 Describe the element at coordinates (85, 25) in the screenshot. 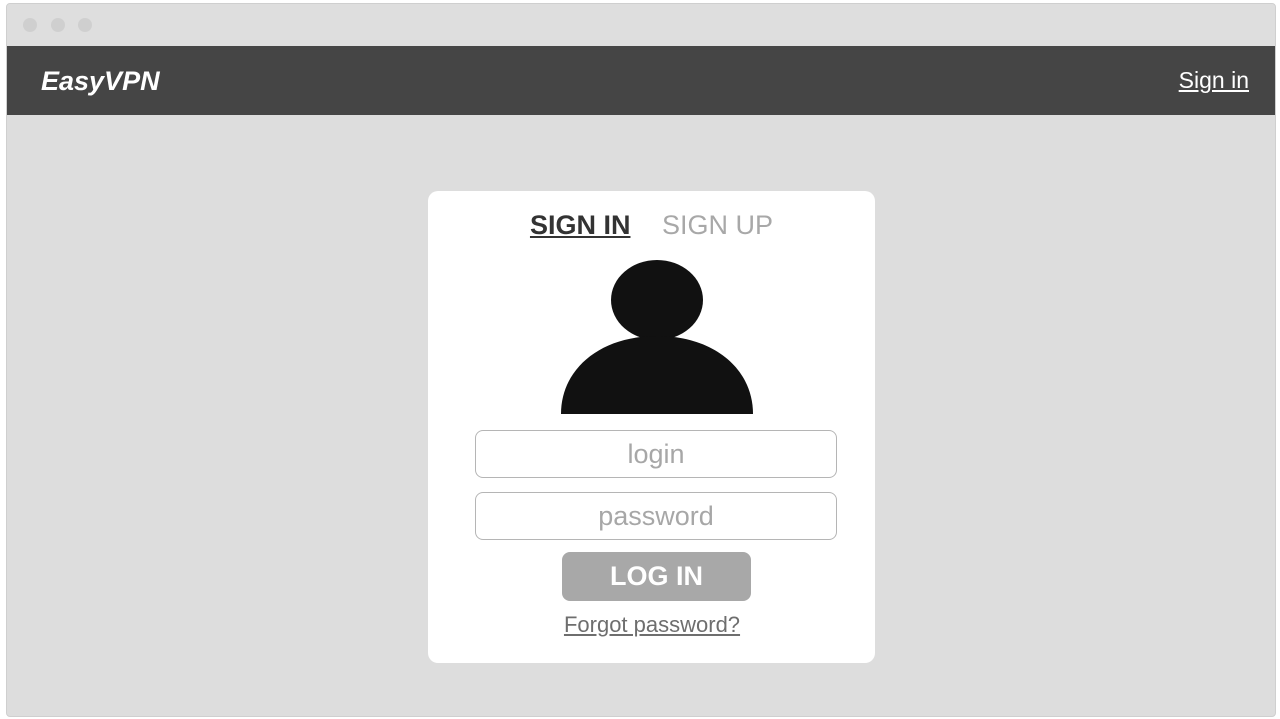

I see `window-maximize-dot` at that location.